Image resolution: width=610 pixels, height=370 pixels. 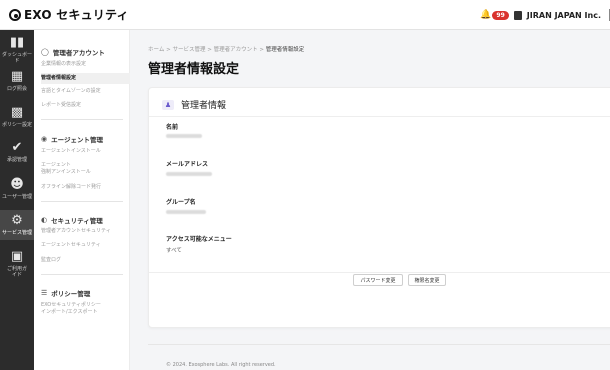 What do you see at coordinates (17, 42) in the screenshot?
I see `chart-bar-icon: ▮▮` at bounding box center [17, 42].